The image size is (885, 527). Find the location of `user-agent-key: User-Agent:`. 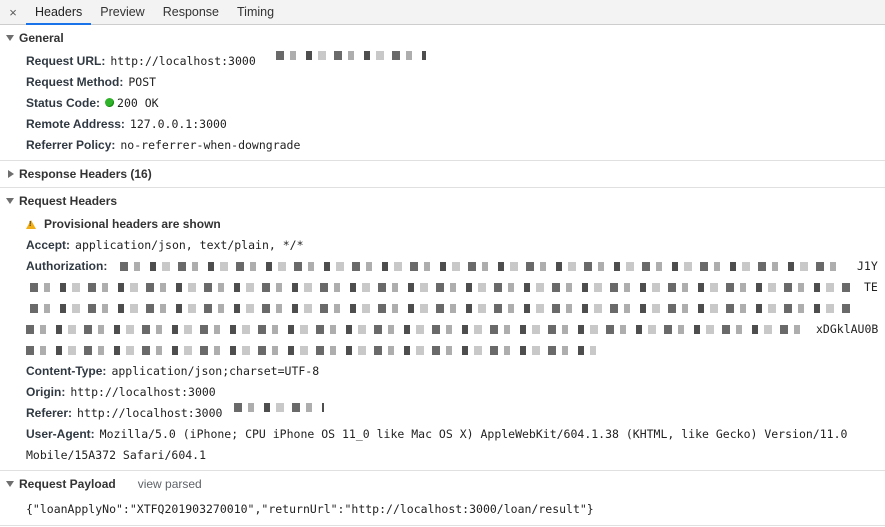

user-agent-key: User-Agent: is located at coordinates (60, 434).